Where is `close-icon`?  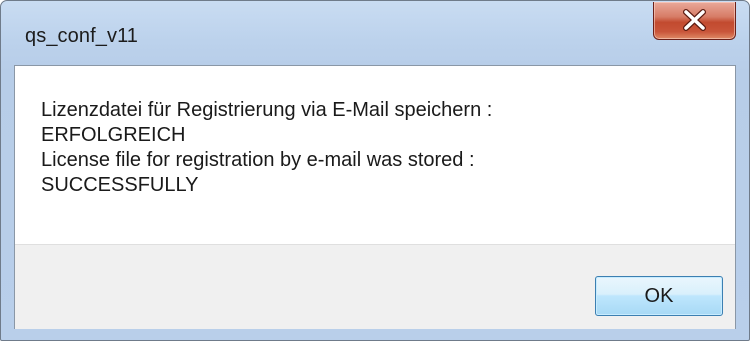 close-icon is located at coordinates (694, 20).